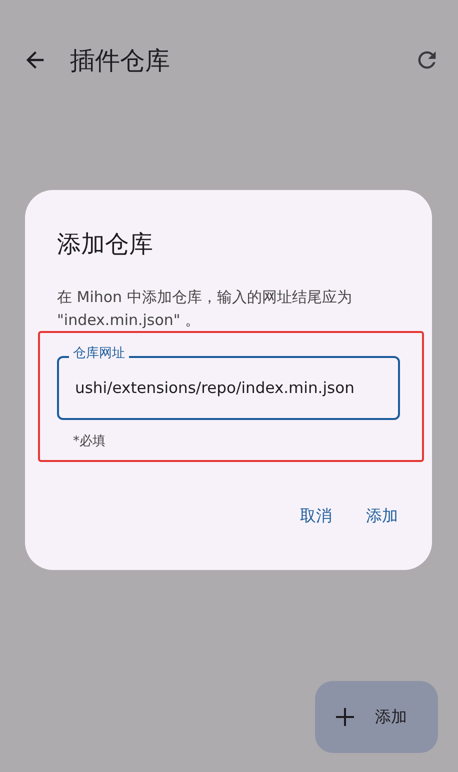 Image resolution: width=458 pixels, height=772 pixels. What do you see at coordinates (105, 244) in the screenshot?
I see `dialog-title: 添加仓库` at bounding box center [105, 244].